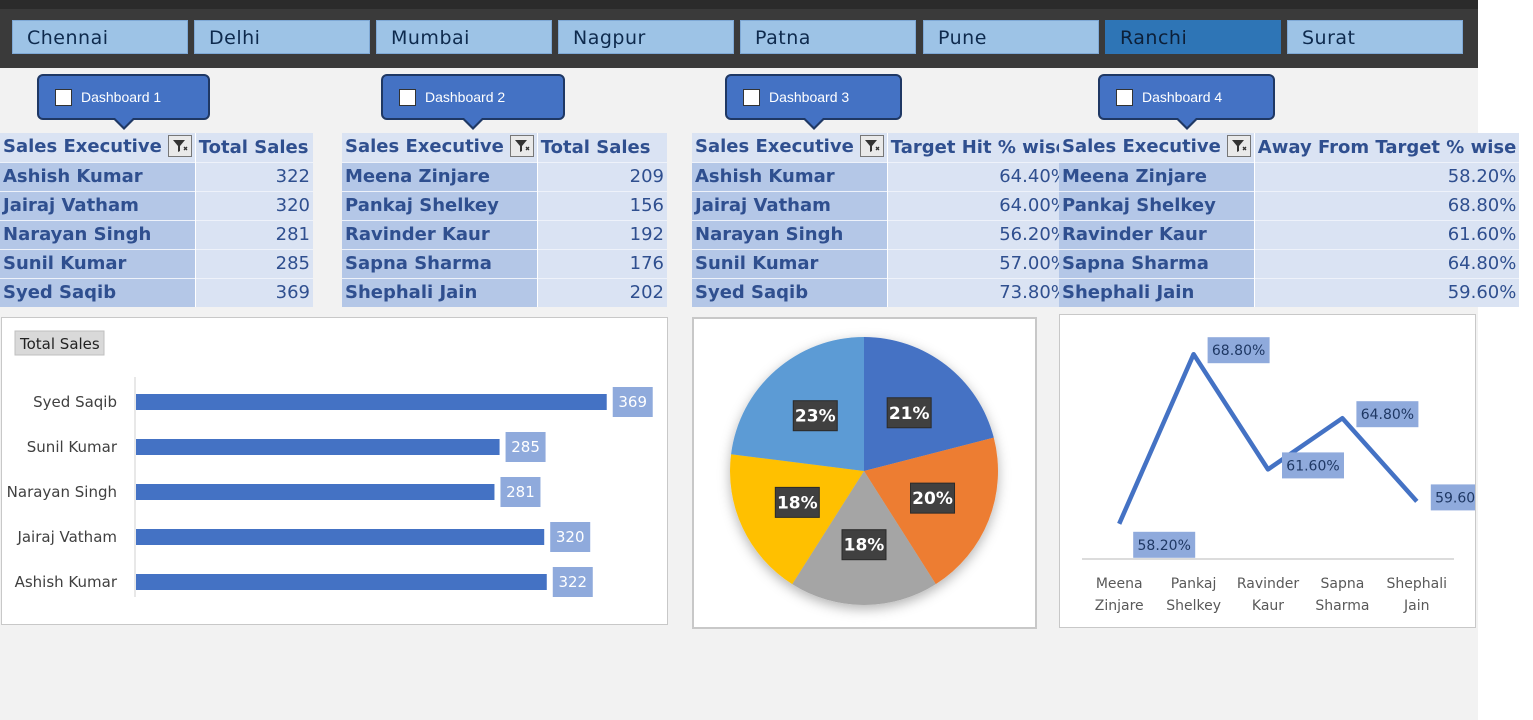  Describe the element at coordinates (1455, 498) in the screenshot. I see `svg-text: 59.60%` at that location.